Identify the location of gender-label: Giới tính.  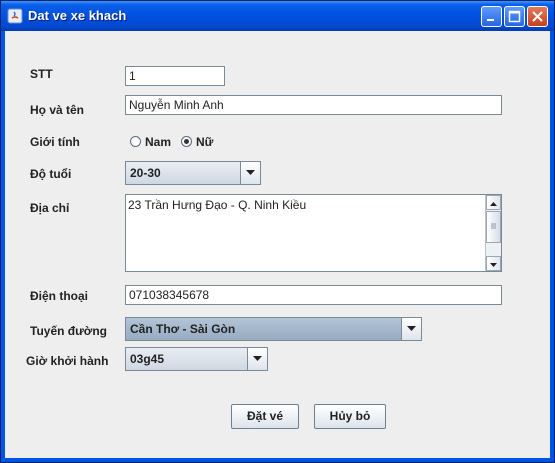
(55, 142).